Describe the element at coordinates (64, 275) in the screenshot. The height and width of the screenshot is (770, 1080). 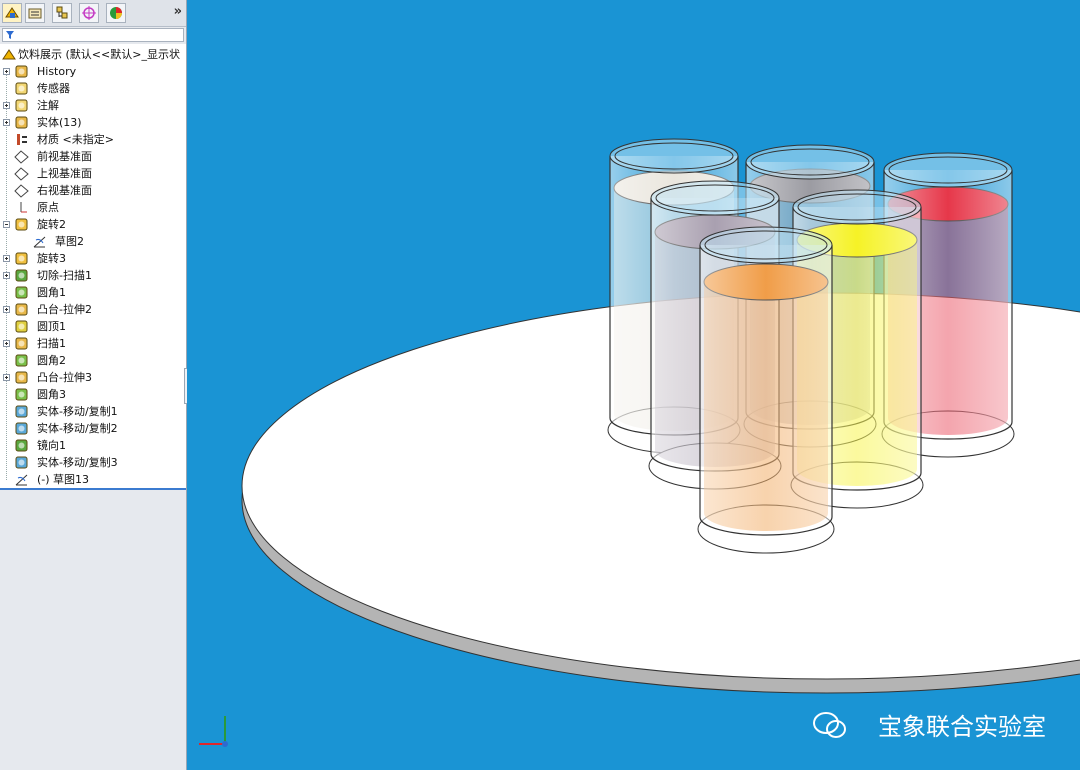
I see `tree-item-label: 切除-扫描1` at that location.